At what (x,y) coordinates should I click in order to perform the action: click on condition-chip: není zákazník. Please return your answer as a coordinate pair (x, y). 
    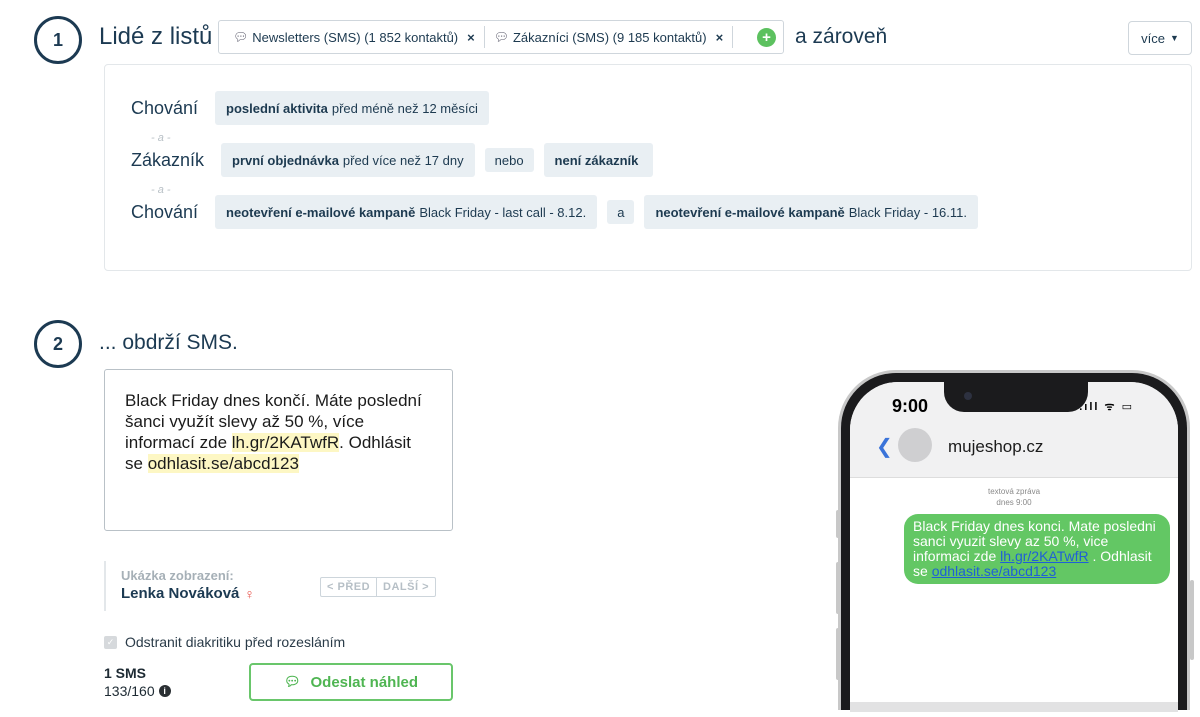
    Looking at the image, I should click on (598, 160).